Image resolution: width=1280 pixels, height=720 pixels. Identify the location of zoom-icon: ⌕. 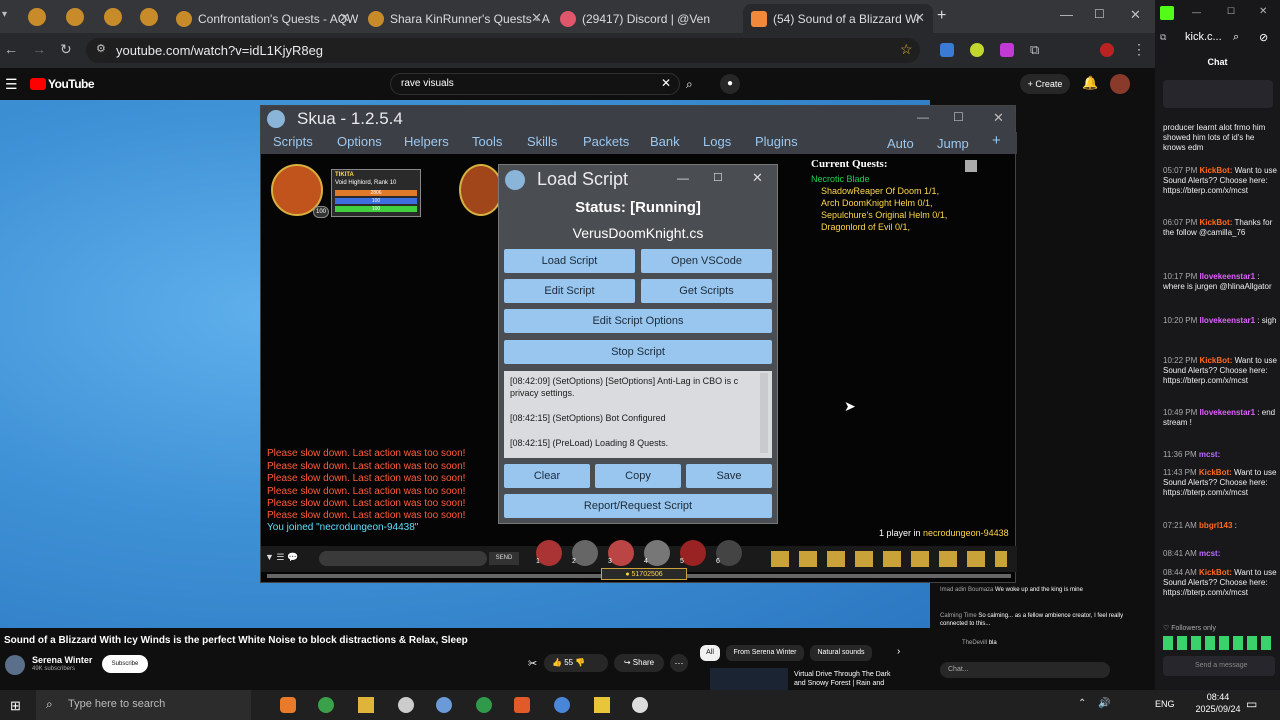
(1236, 37).